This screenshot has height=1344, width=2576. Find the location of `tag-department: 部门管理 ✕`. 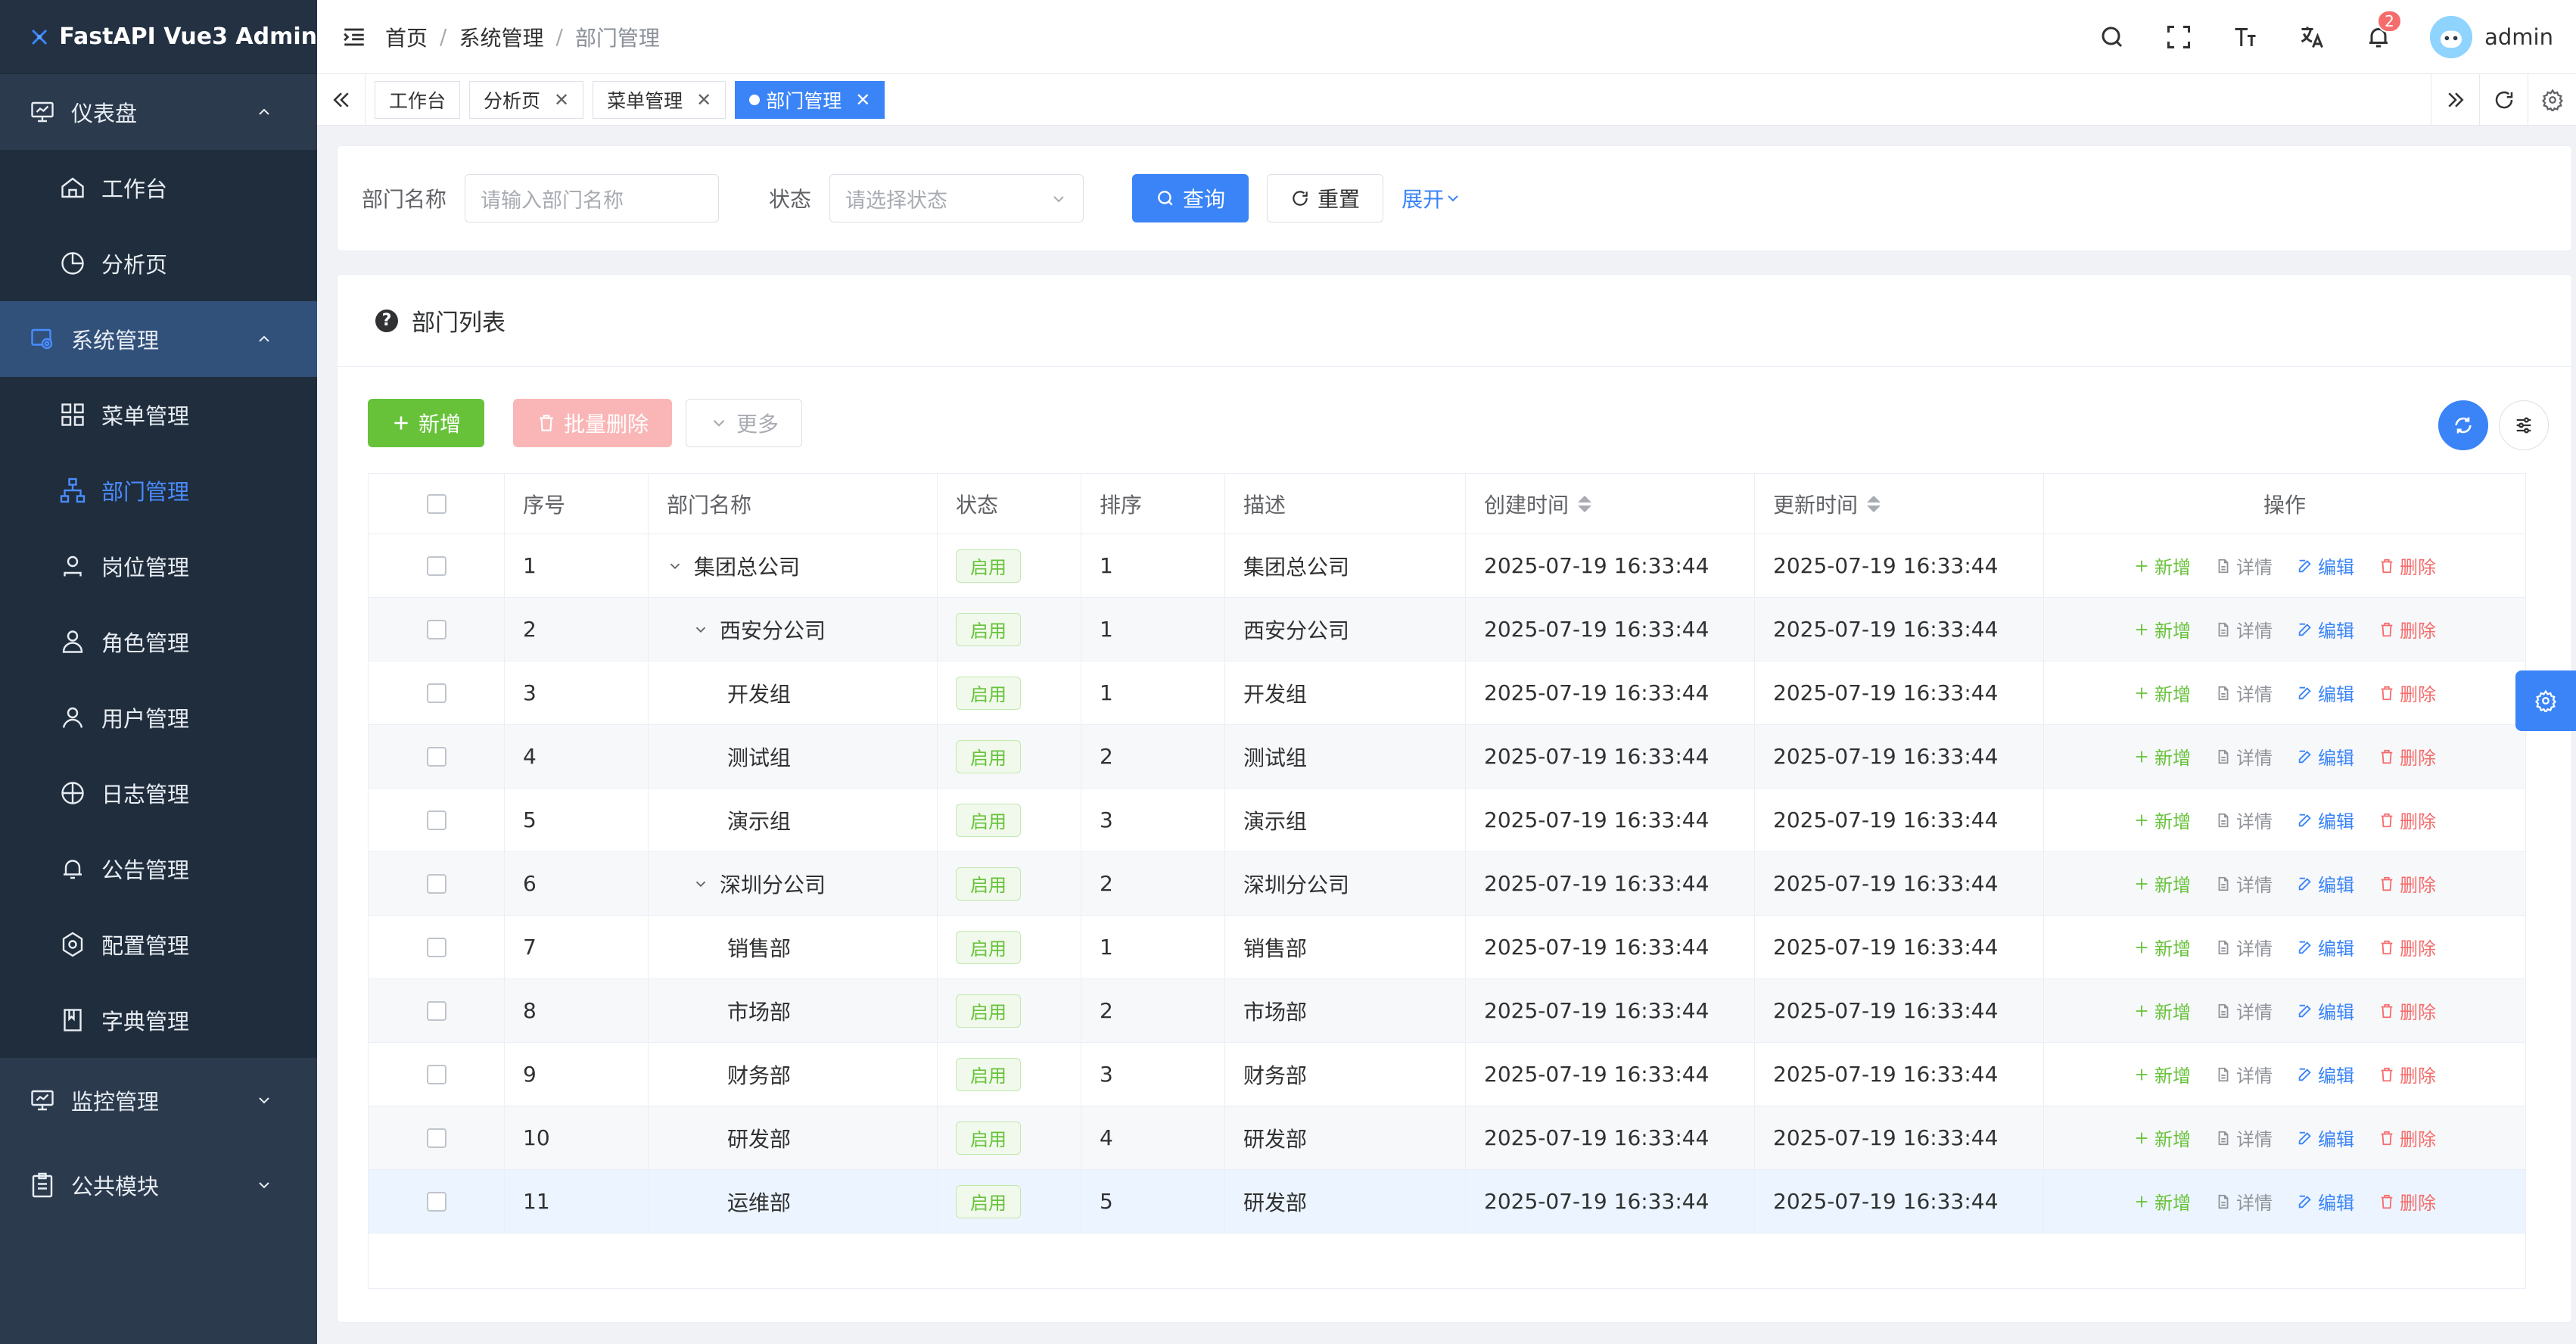

tag-department: 部门管理 ✕ is located at coordinates (810, 100).